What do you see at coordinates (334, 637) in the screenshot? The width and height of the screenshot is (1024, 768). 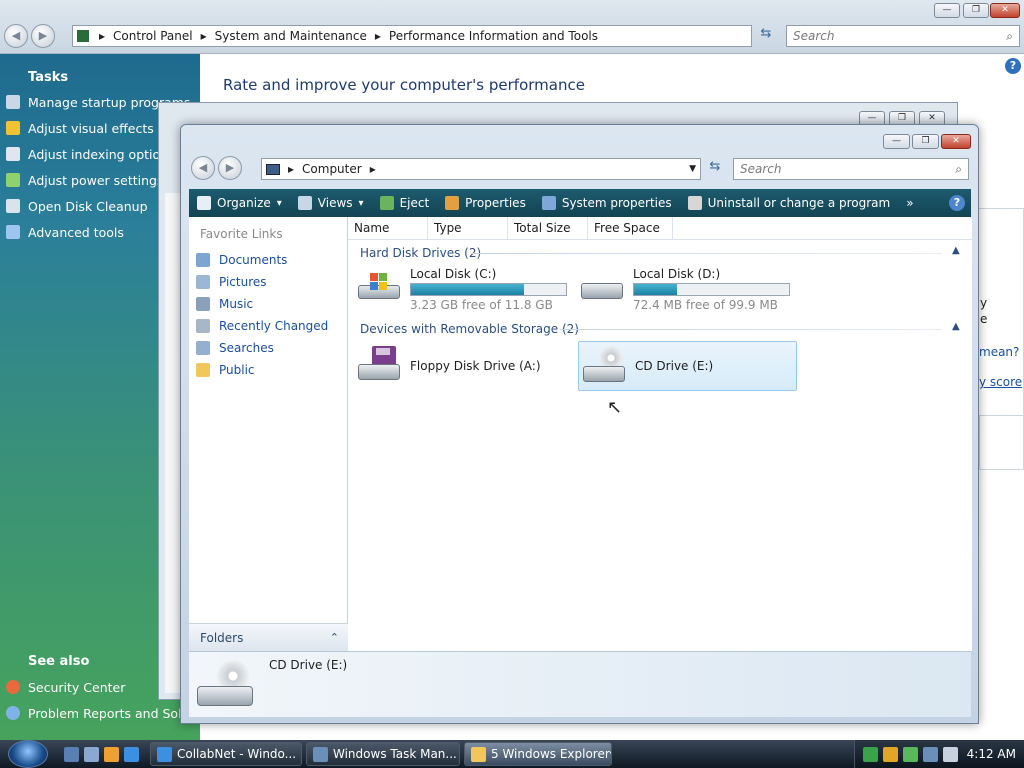 I see `chevron-up-icon: ⌃` at bounding box center [334, 637].